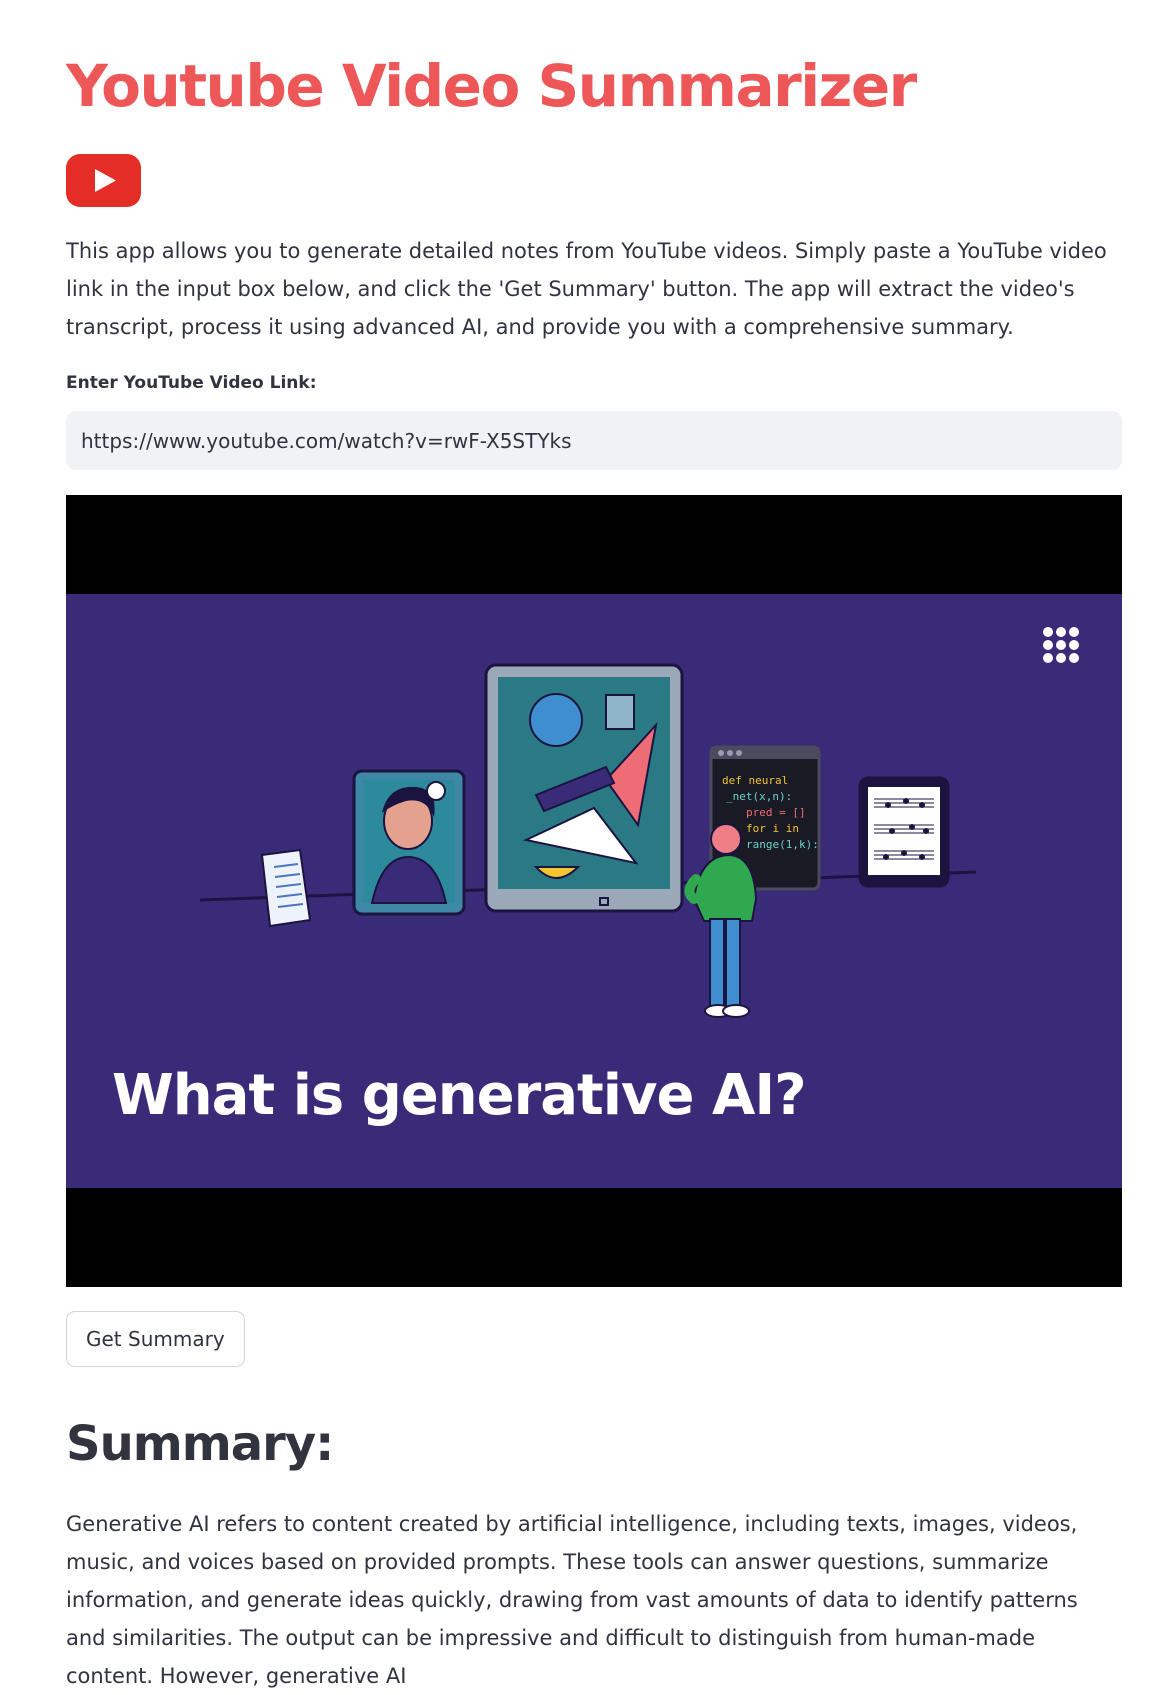 The width and height of the screenshot is (1168, 1695). Describe the element at coordinates (200, 1444) in the screenshot. I see `summary-heading: Summary:` at that location.